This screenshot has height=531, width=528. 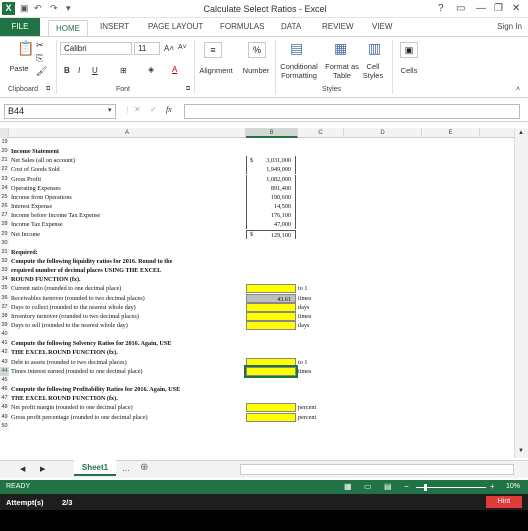 I want to click on row-number: 29, so click(x=4, y=234).